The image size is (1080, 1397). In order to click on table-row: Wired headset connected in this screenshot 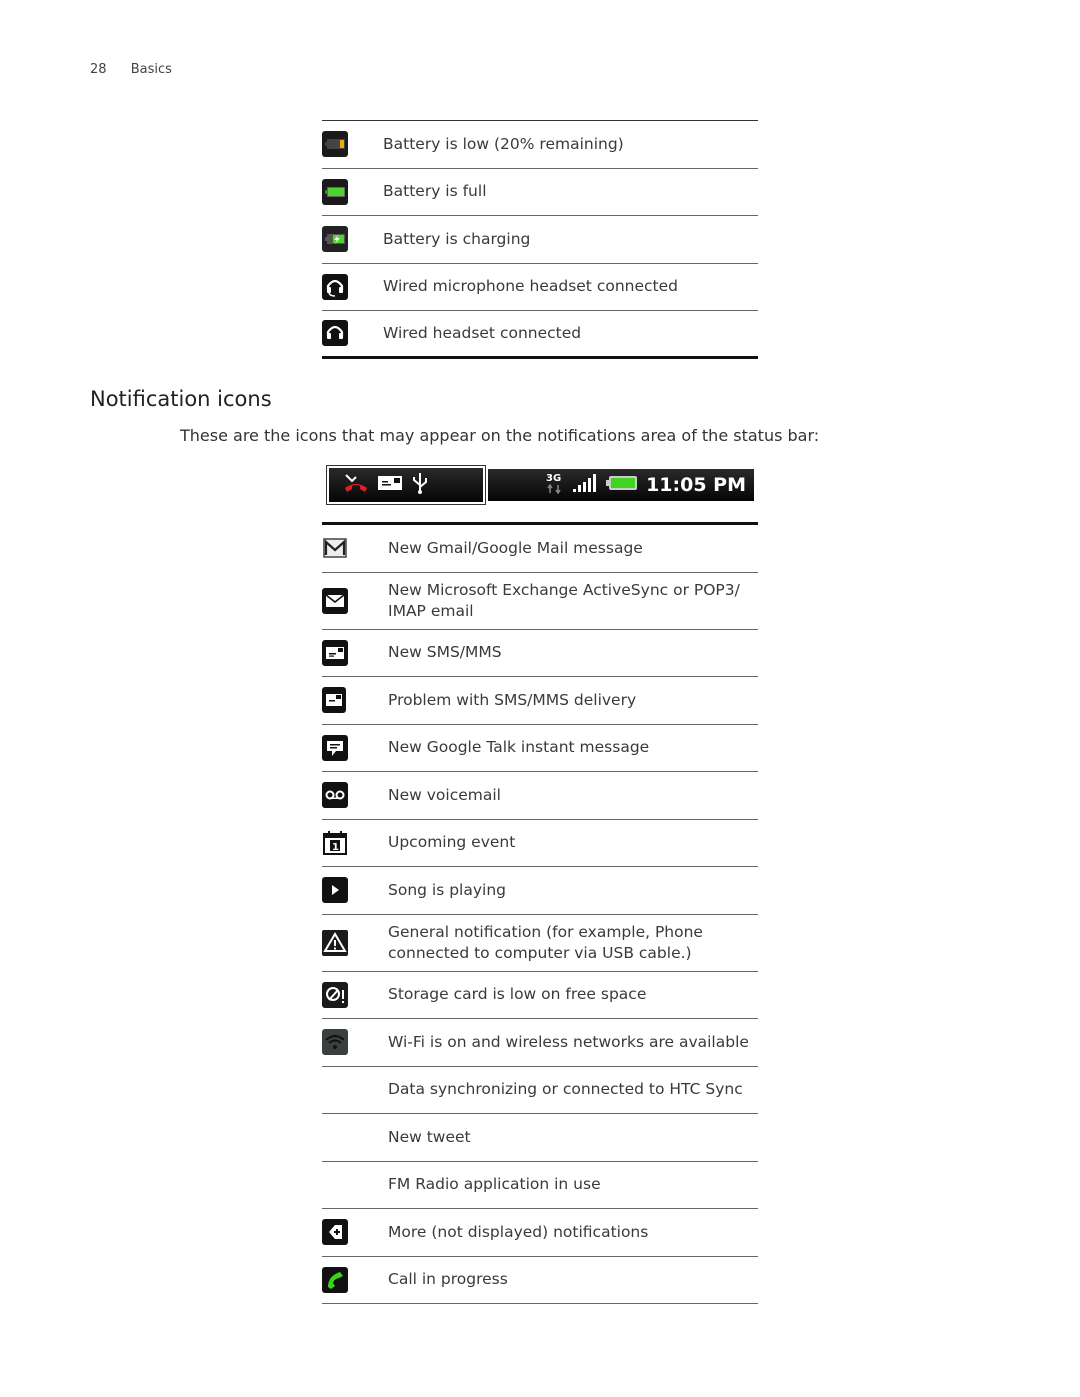, I will do `click(540, 335)`.